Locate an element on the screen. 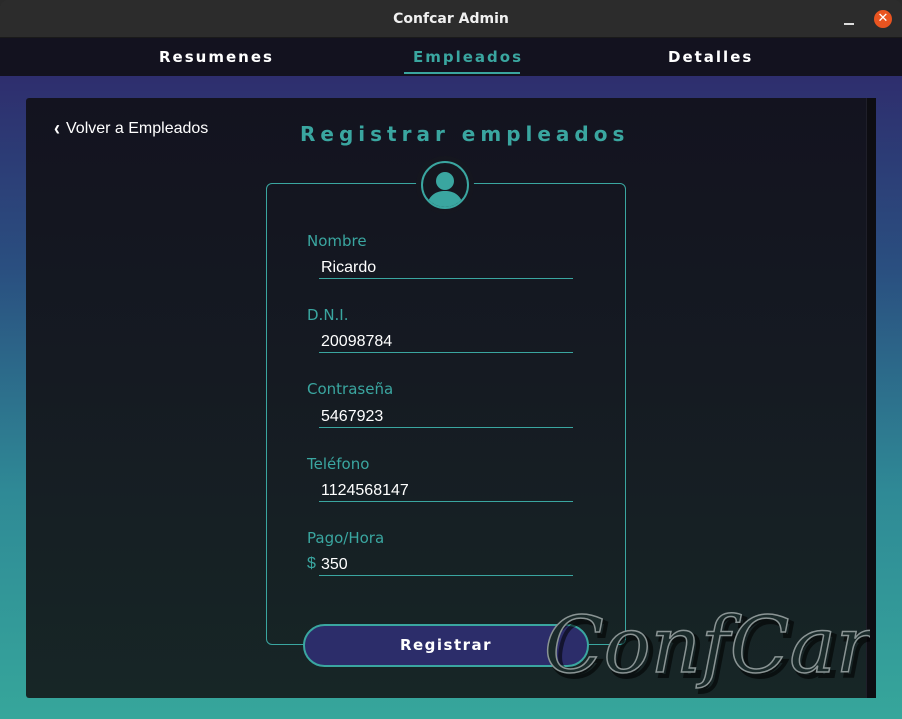 Image resolution: width=902 pixels, height=719 pixels. currency-symbol: $ is located at coordinates (311, 563).